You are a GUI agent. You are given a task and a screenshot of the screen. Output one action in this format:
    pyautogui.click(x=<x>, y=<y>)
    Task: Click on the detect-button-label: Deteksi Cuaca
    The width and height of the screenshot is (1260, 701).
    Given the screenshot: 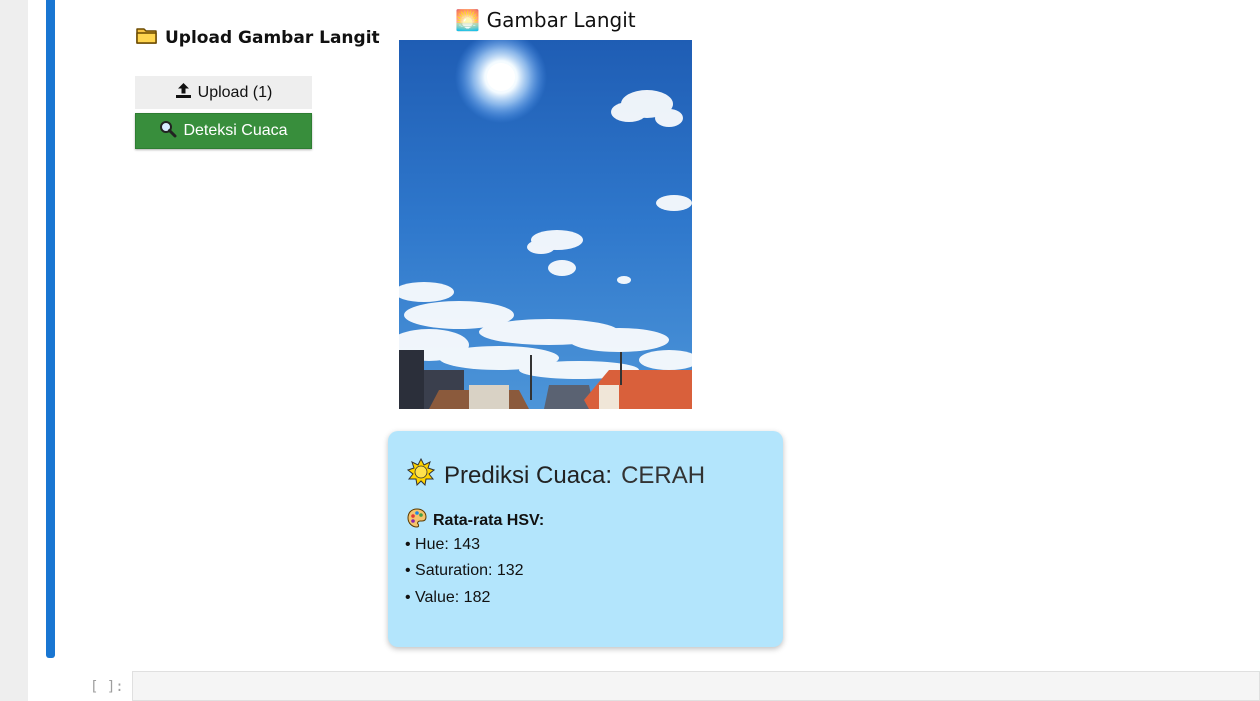 What is the action you would take?
    pyautogui.click(x=235, y=130)
    